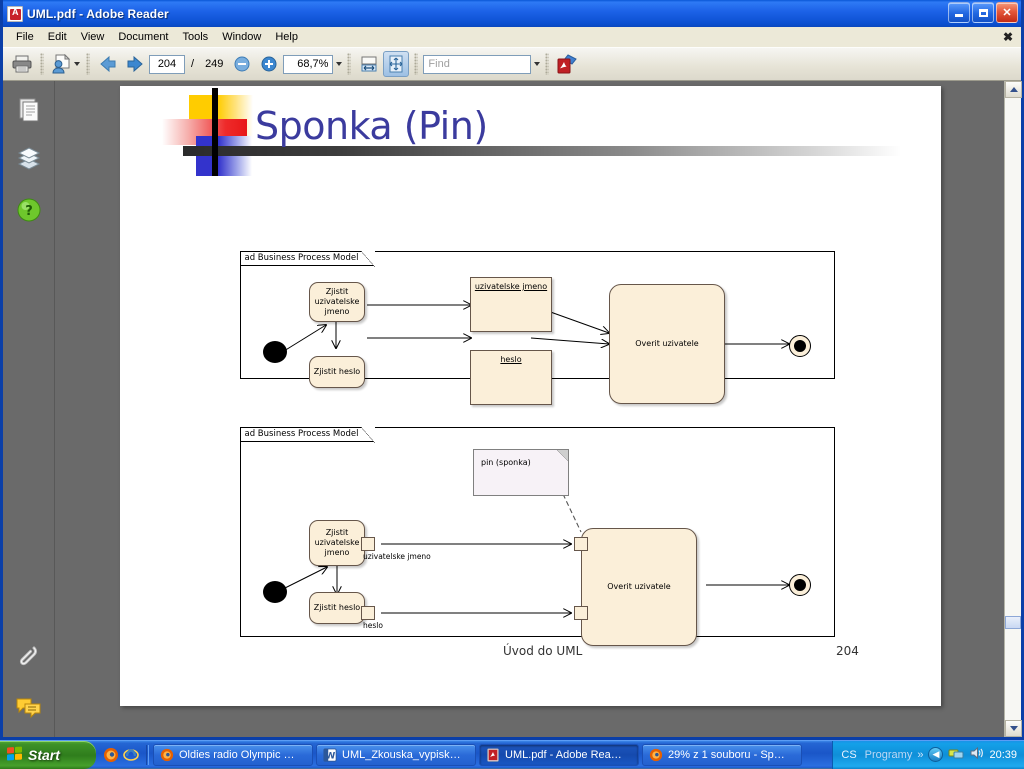 This screenshot has height=769, width=1024. What do you see at coordinates (889, 755) in the screenshot?
I see `programy-label: Programy` at bounding box center [889, 755].